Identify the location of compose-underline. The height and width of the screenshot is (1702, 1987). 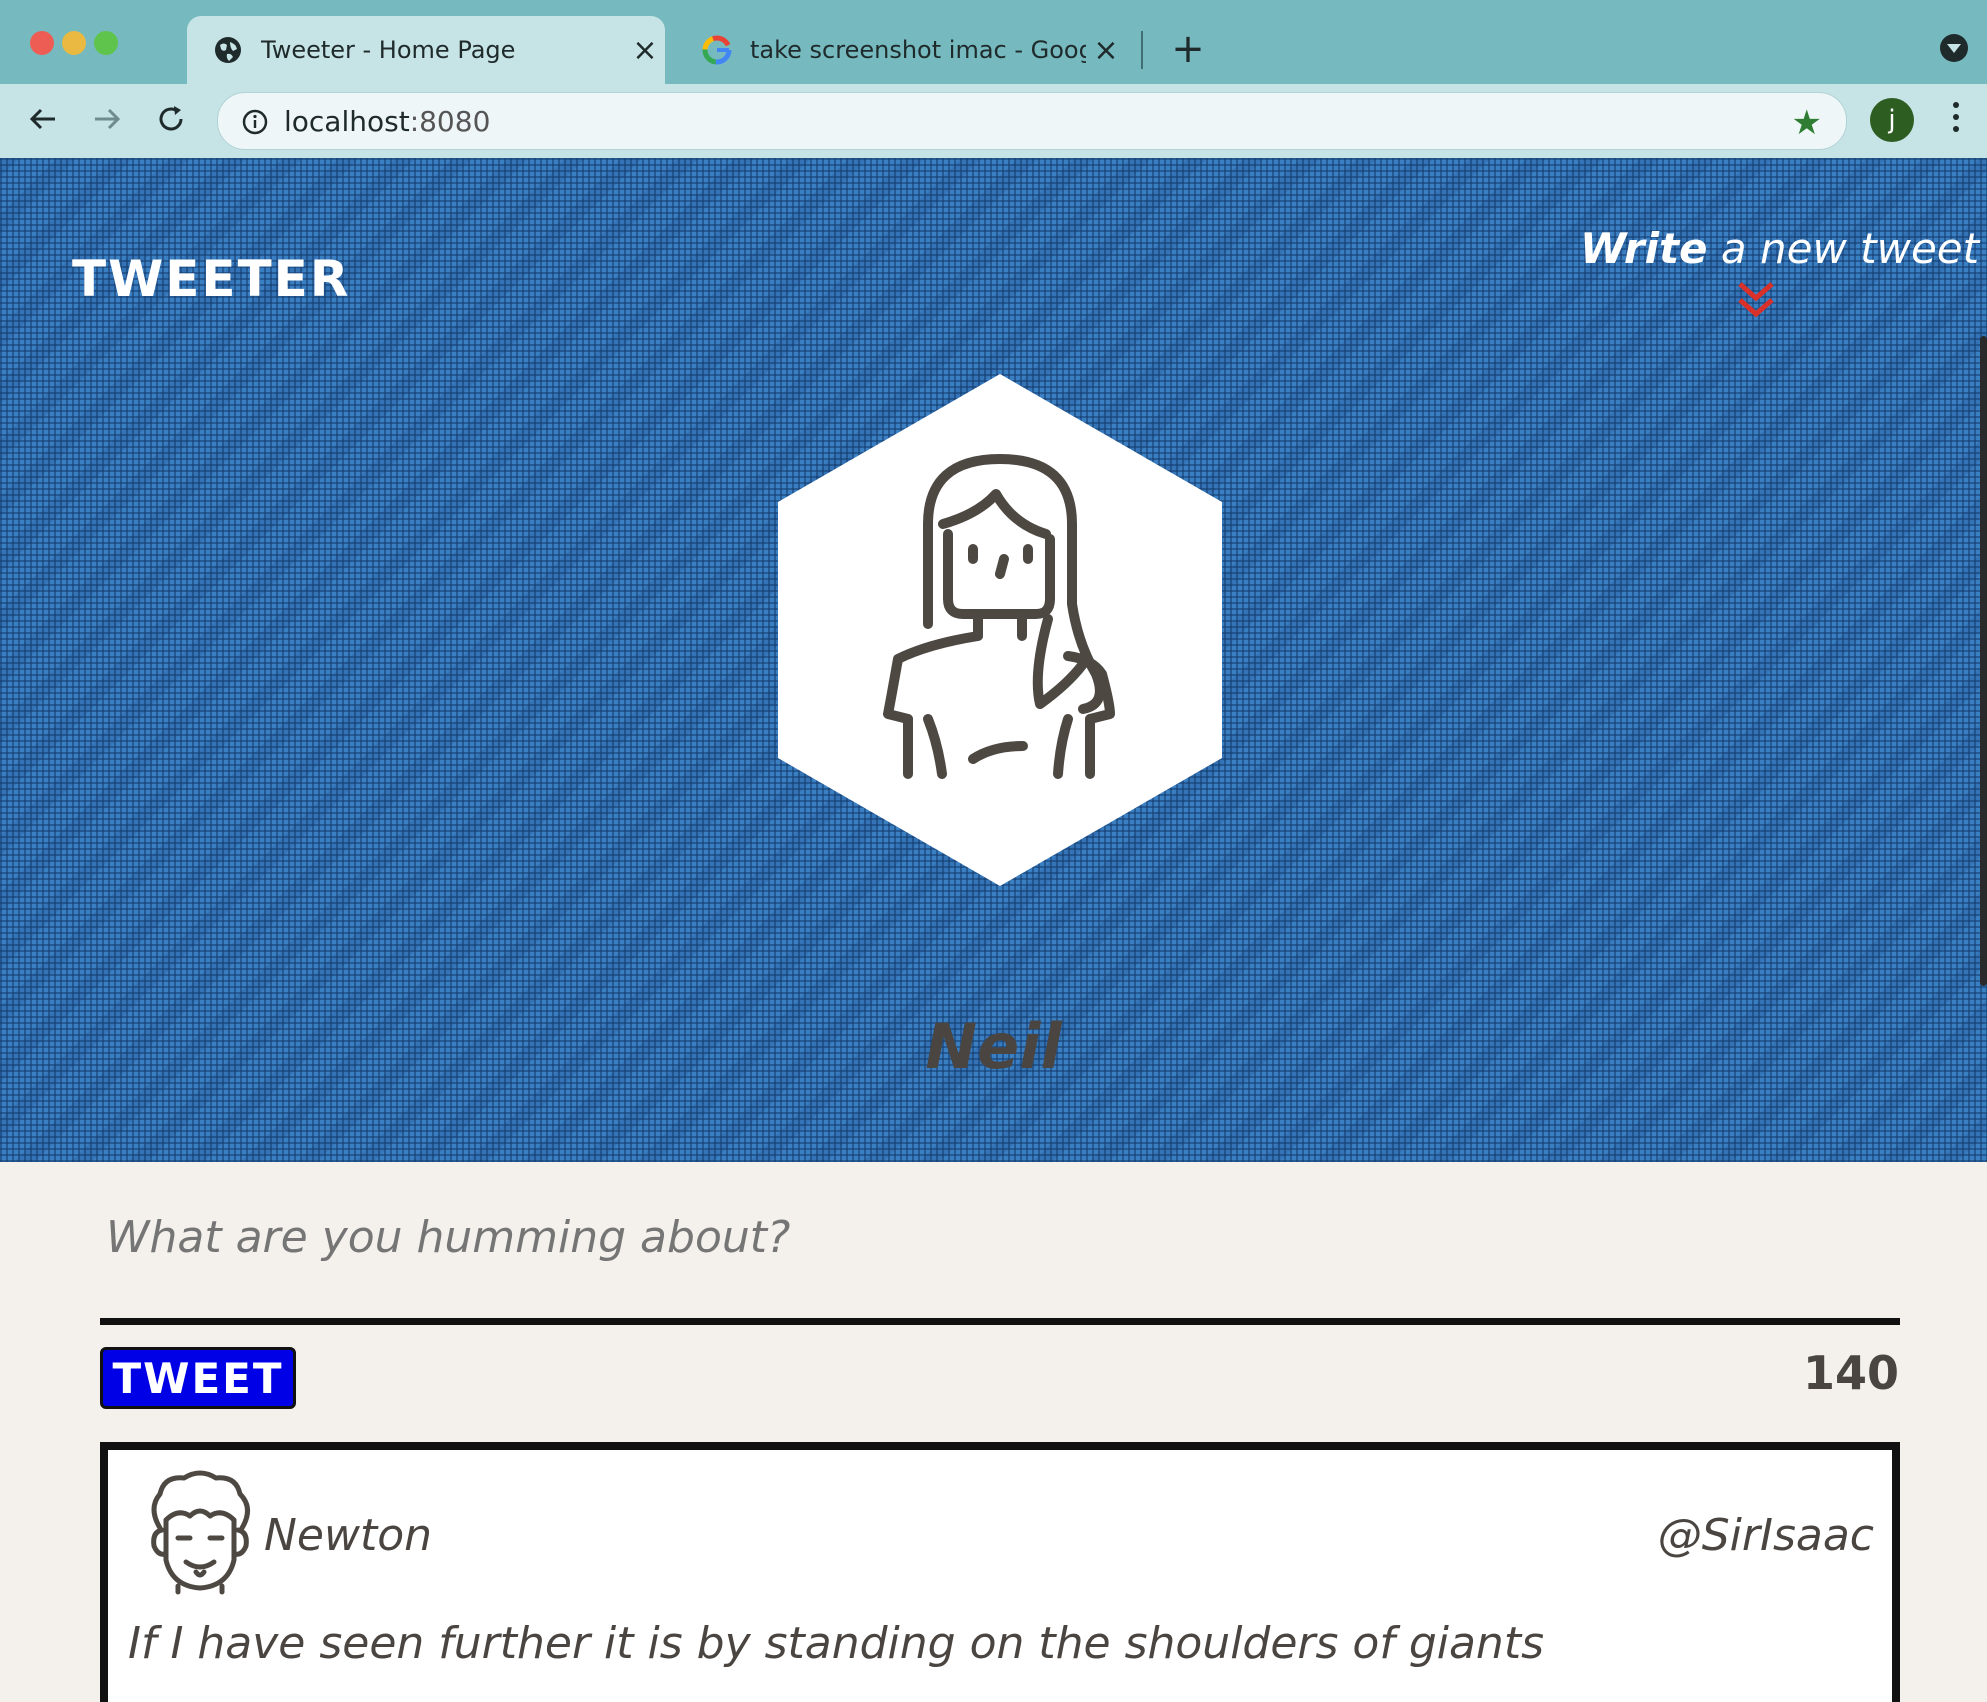
(1000, 1321).